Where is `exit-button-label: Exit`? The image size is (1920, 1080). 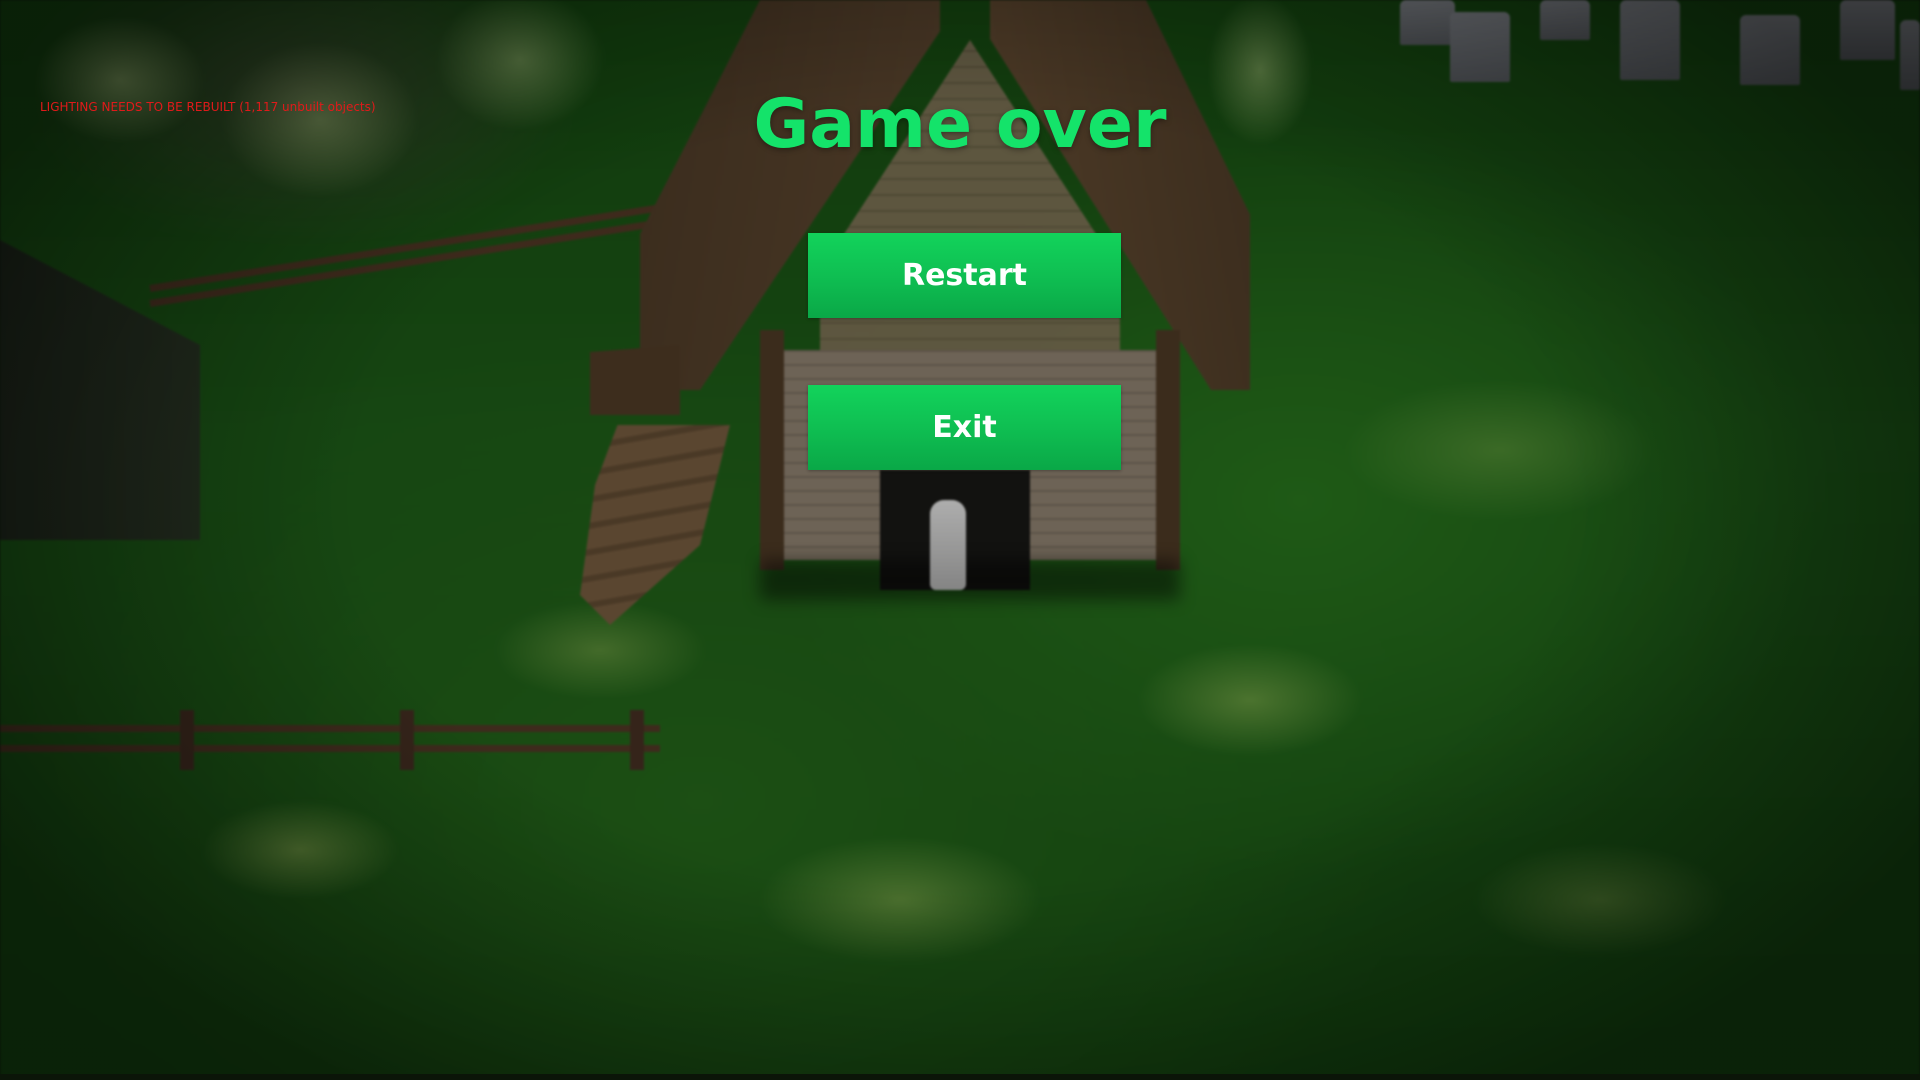 exit-button-label: Exit is located at coordinates (964, 427).